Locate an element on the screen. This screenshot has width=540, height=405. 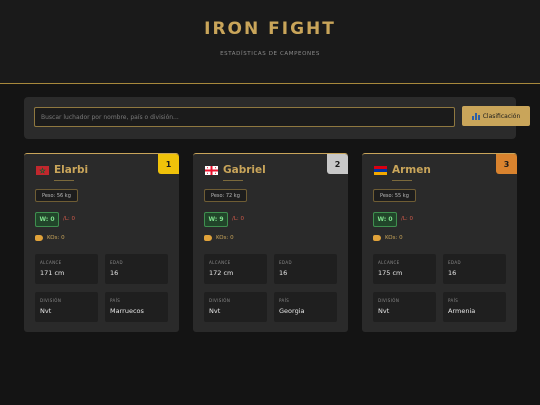
rank-badge: 1 is located at coordinates (168, 164).